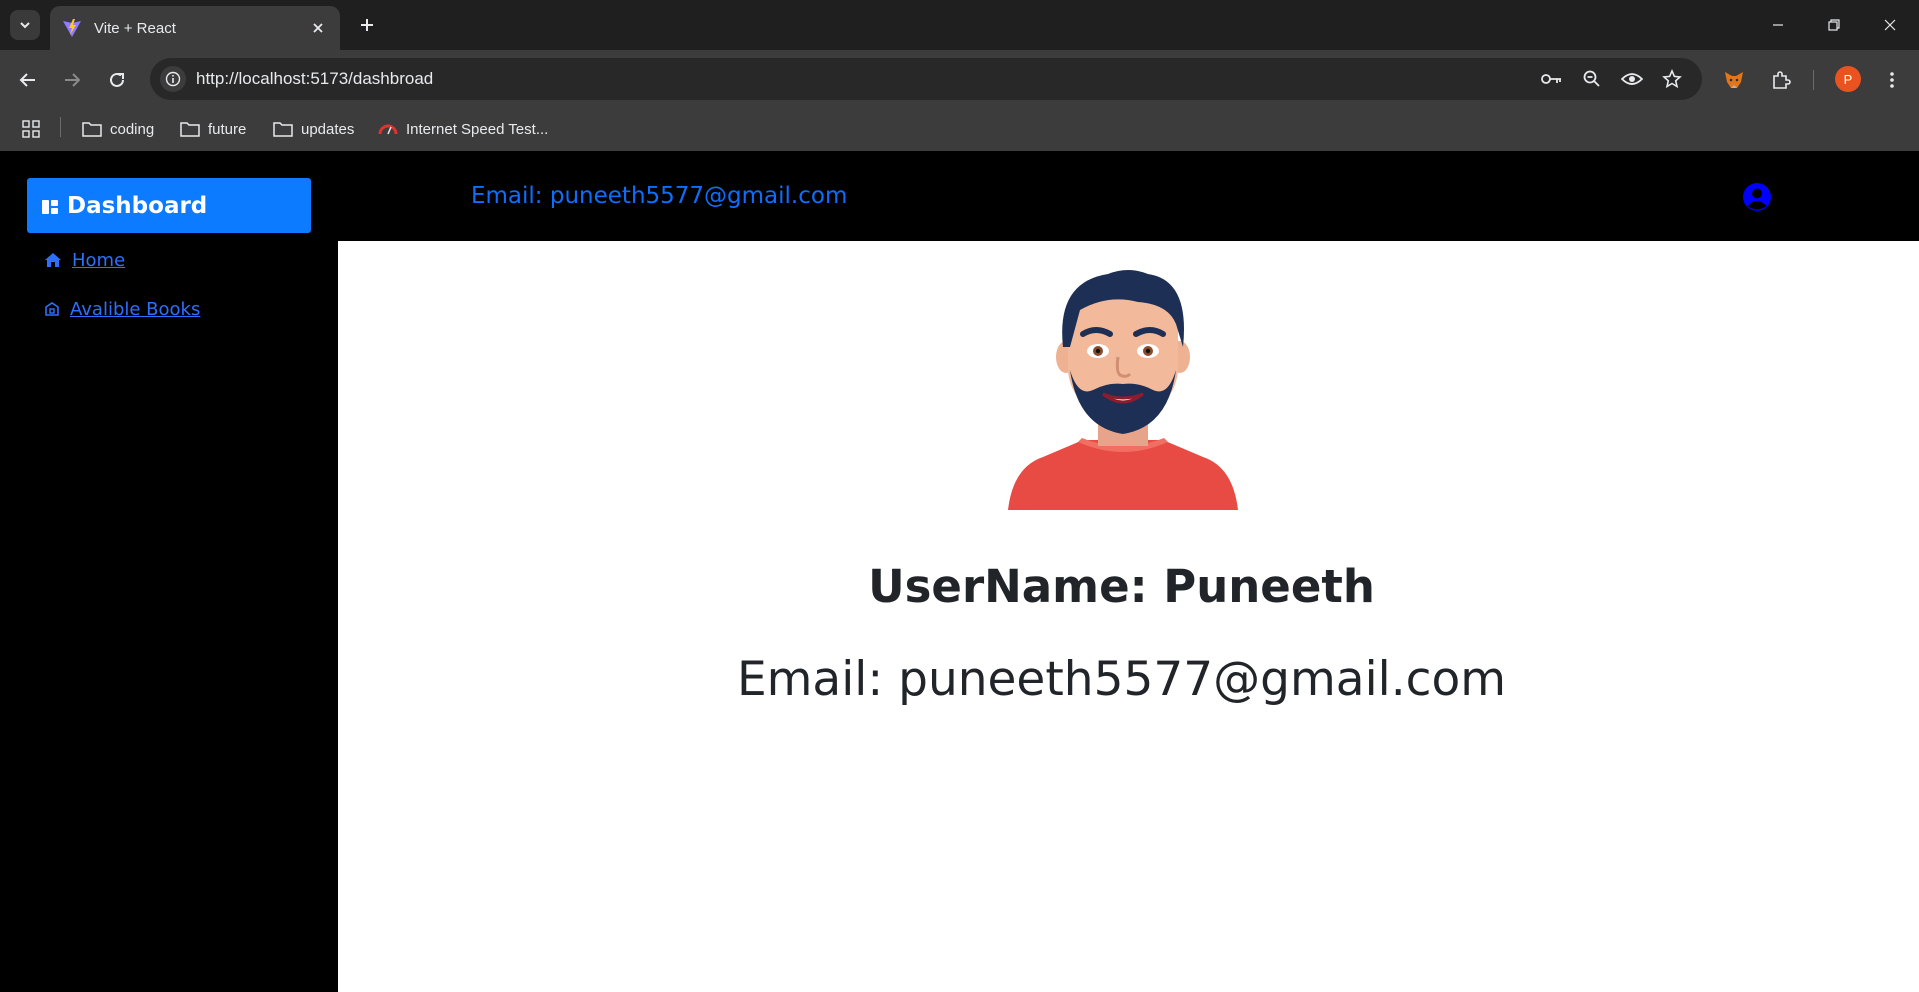 The image size is (1919, 992). Describe the element at coordinates (135, 28) in the screenshot. I see `tab-title: Vite + React` at that location.